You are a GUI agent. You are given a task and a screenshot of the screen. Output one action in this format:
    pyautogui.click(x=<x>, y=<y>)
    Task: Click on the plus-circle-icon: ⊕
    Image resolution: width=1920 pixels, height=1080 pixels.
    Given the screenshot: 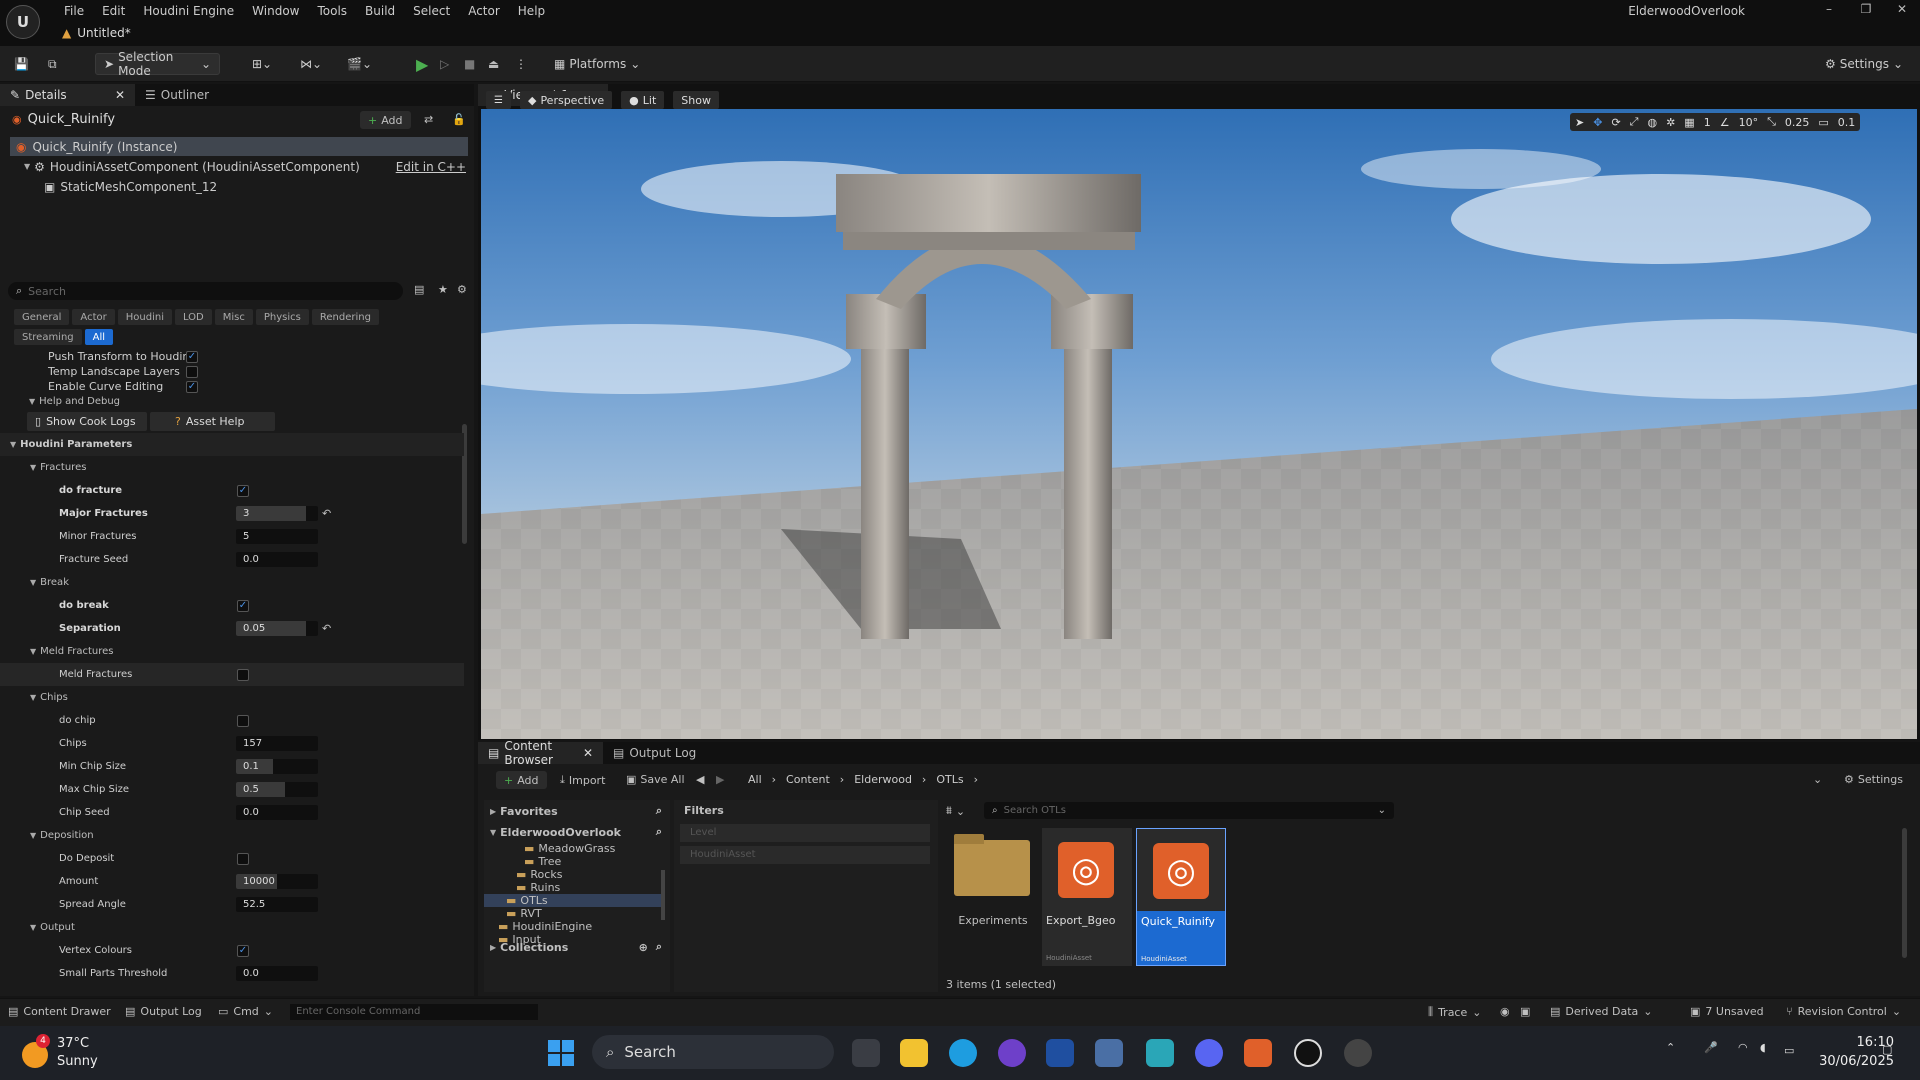 What is the action you would take?
    pyautogui.click(x=643, y=947)
    